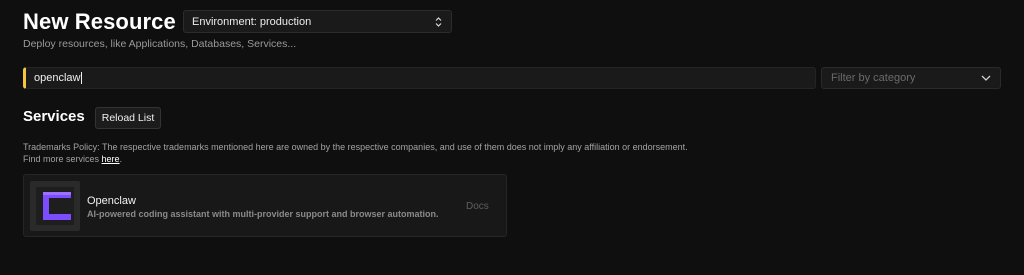 This screenshot has height=275, width=1024. I want to click on chevron-down-icon, so click(986, 78).